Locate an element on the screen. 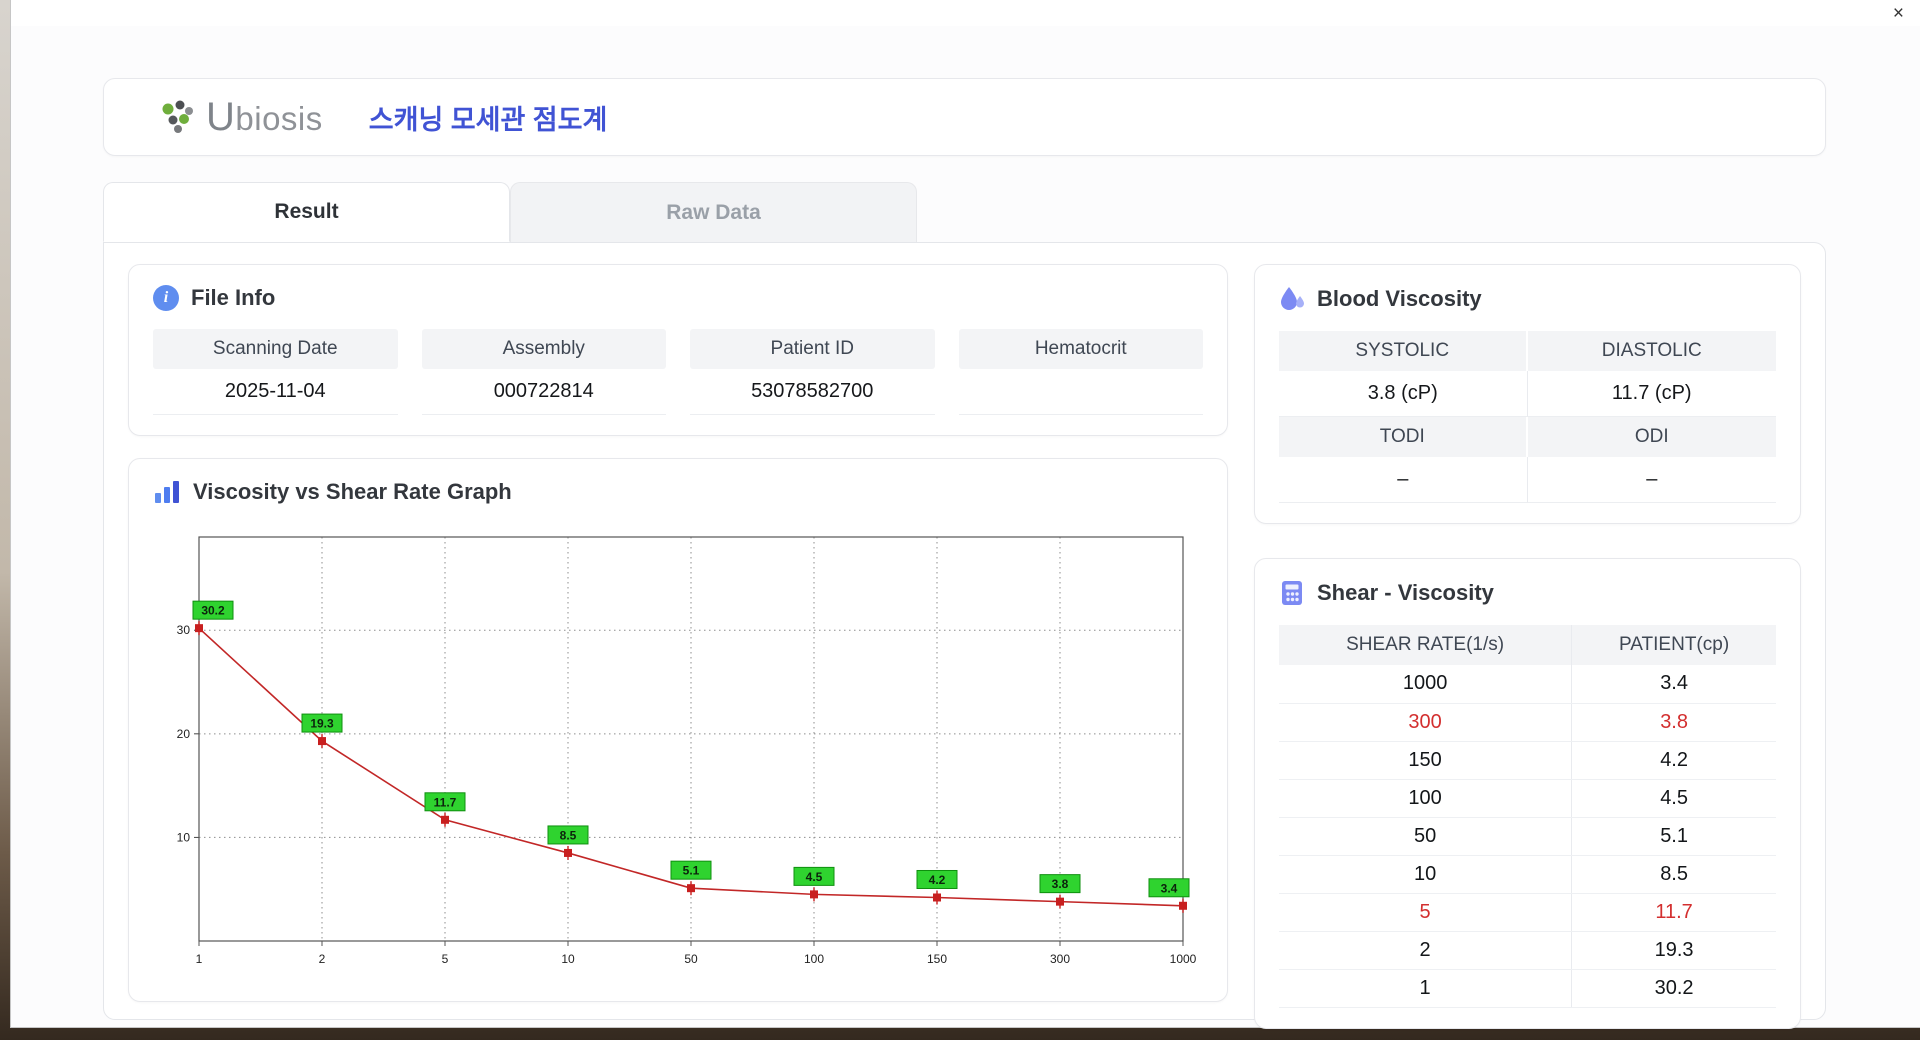 The width and height of the screenshot is (1920, 1040). field-patient-id: Patient ID 53078582700 is located at coordinates (812, 372).